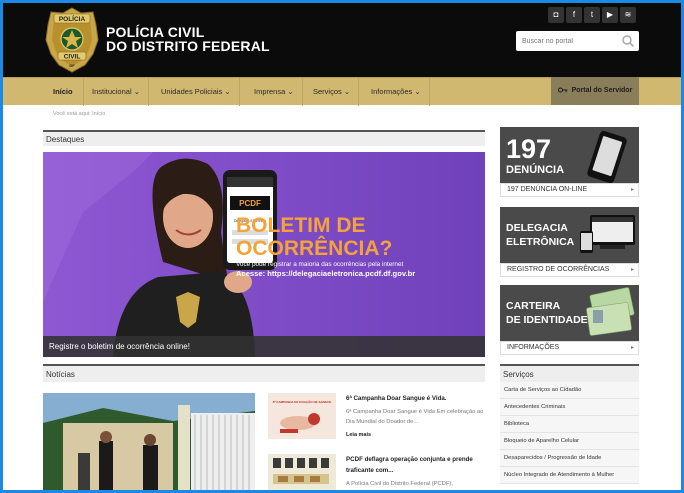  What do you see at coordinates (592, 15) in the screenshot?
I see `twitter-icon: t` at bounding box center [592, 15].